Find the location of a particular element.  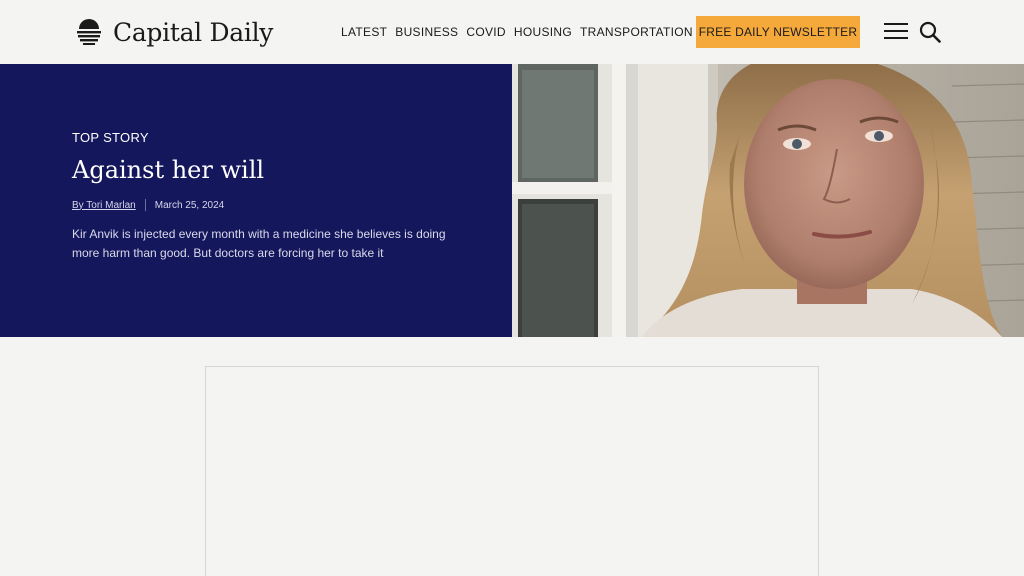

byline-divider is located at coordinates (145, 205).